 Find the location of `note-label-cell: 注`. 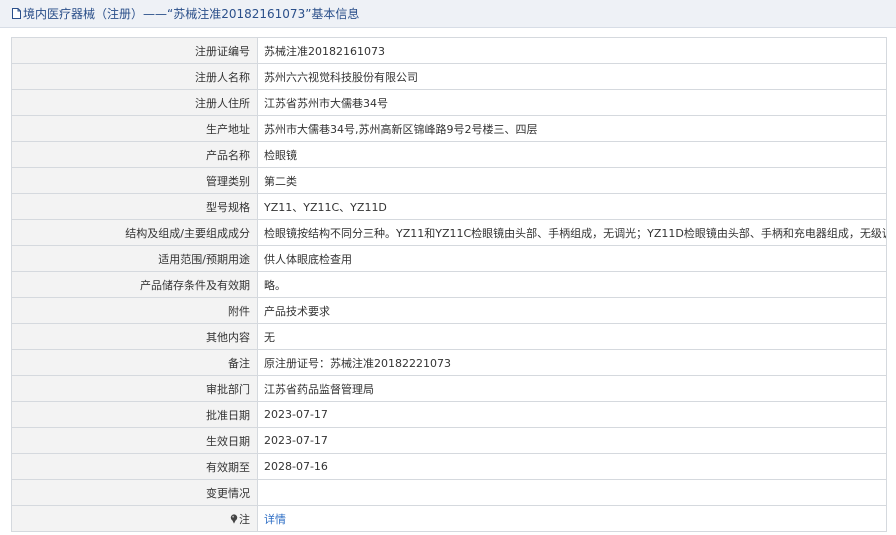

note-label-cell: 注 is located at coordinates (134, 518).